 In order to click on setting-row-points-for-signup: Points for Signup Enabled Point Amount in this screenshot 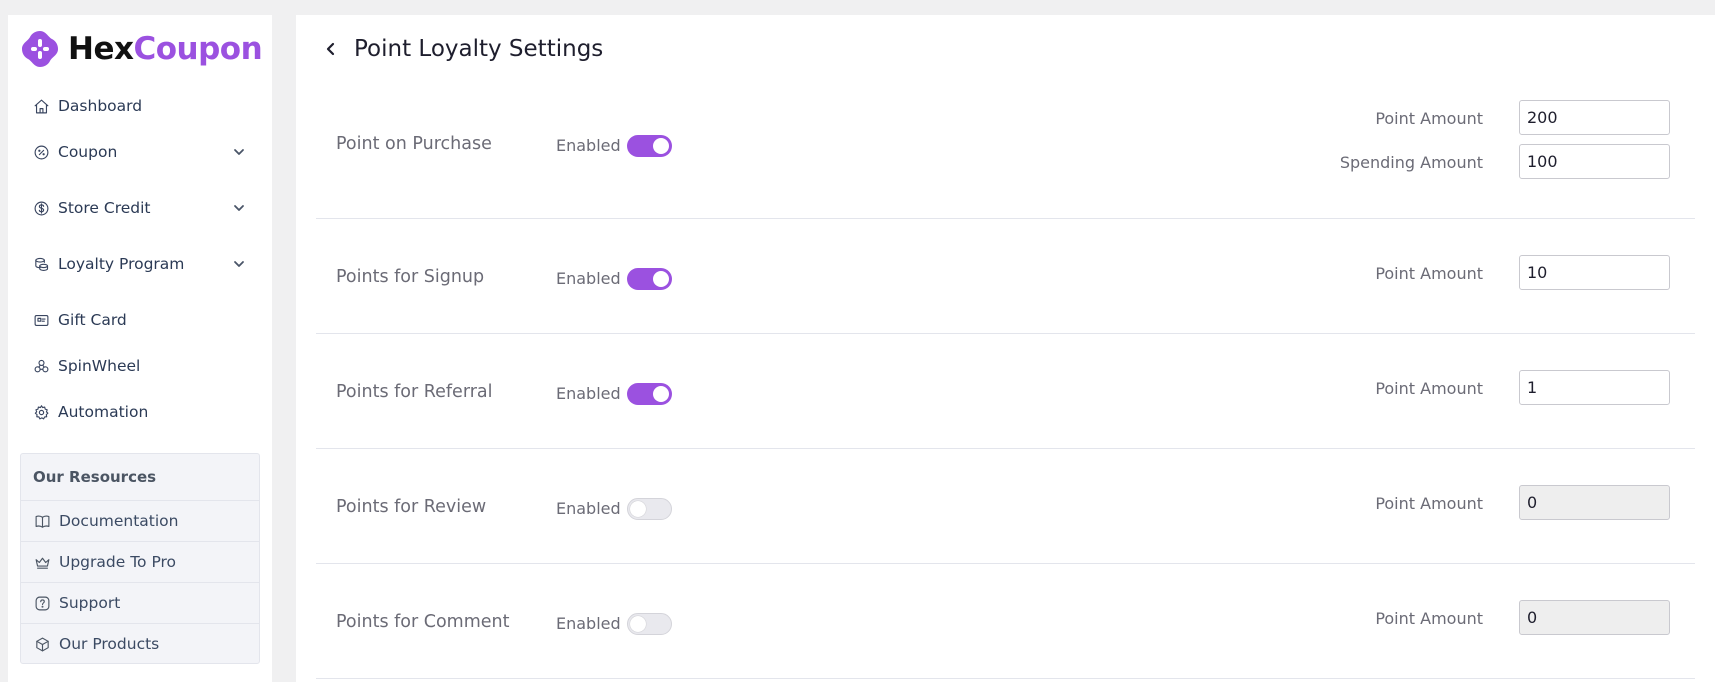, I will do `click(1005, 276)`.